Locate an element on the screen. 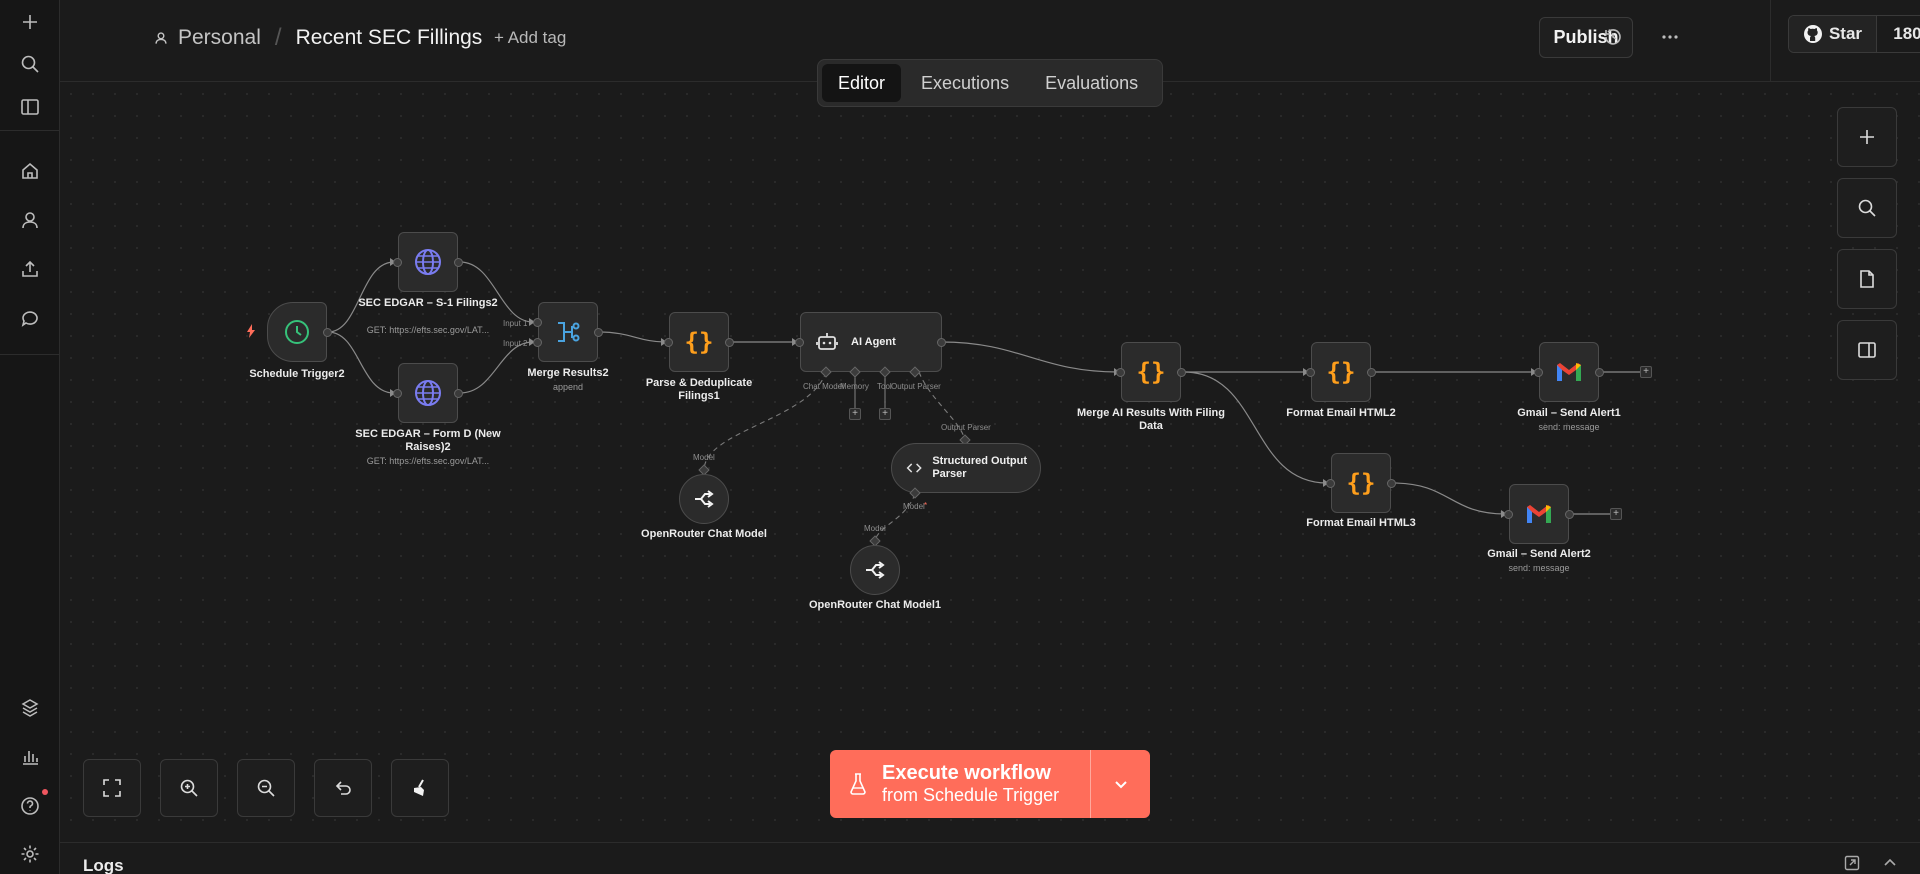 Image resolution: width=1920 pixels, height=874 pixels. port-label: Input 2 is located at coordinates (515, 343).